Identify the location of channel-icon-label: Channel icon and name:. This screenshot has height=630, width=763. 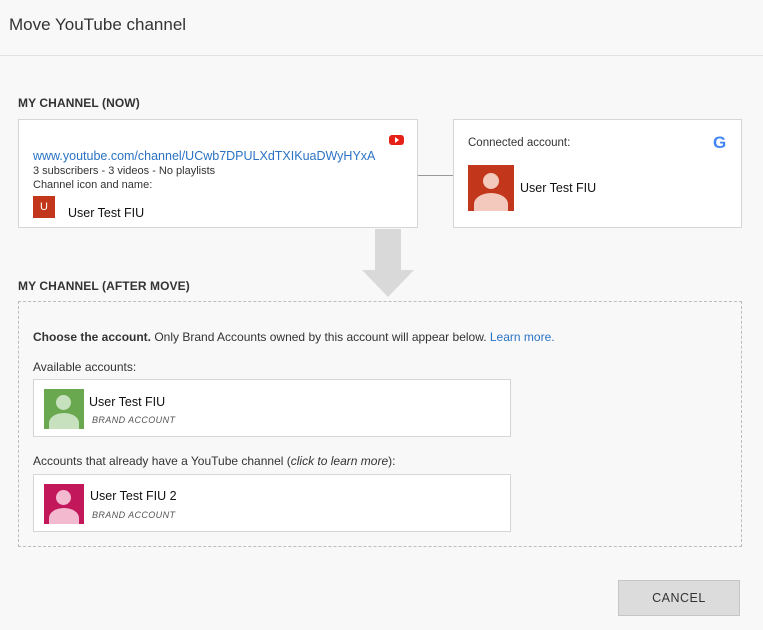
(93, 185).